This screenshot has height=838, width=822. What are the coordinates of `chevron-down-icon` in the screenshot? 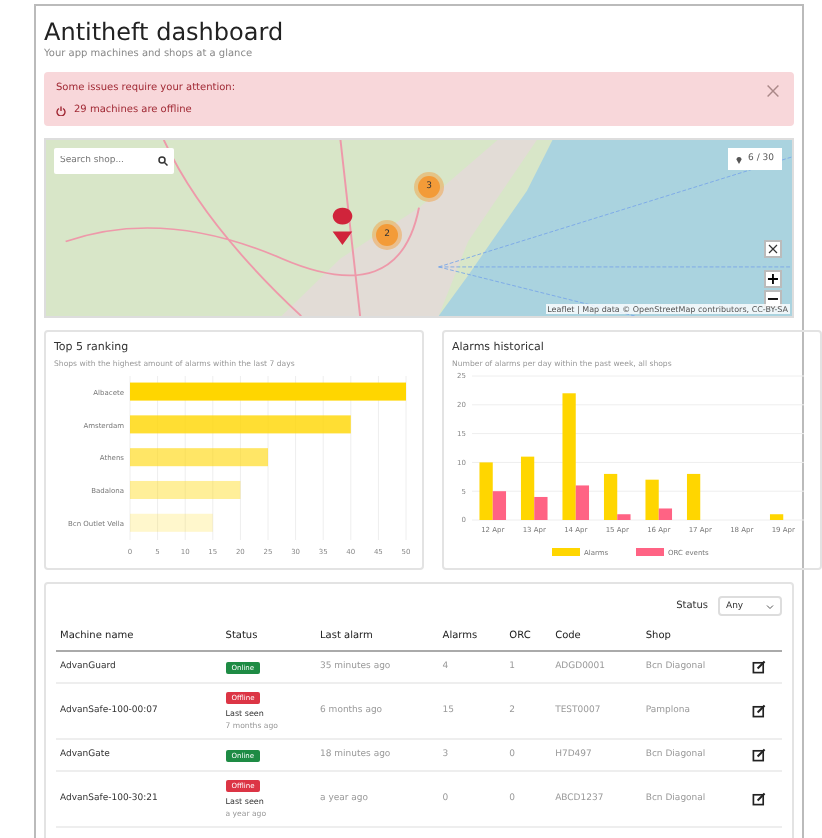 It's located at (770, 606).